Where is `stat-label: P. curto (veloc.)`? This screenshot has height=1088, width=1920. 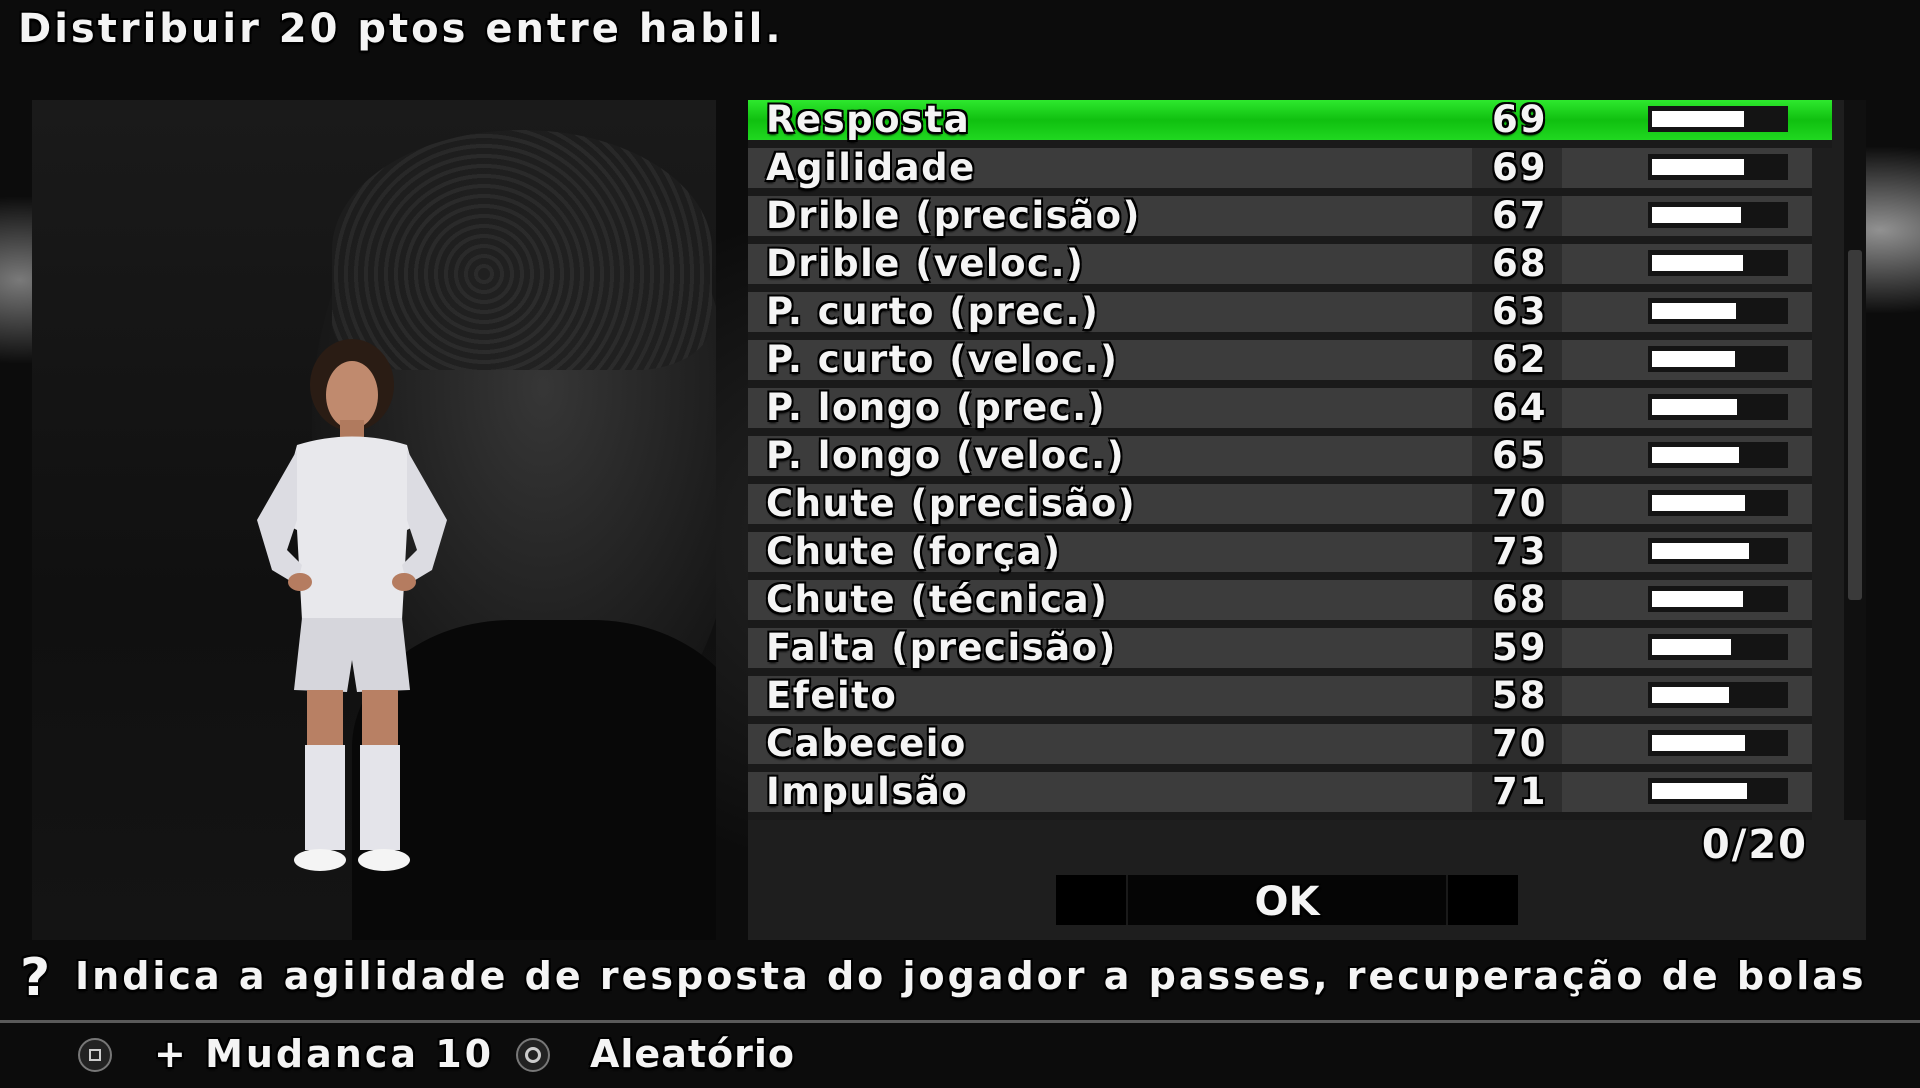 stat-label: P. curto (veloc.) is located at coordinates (942, 359).